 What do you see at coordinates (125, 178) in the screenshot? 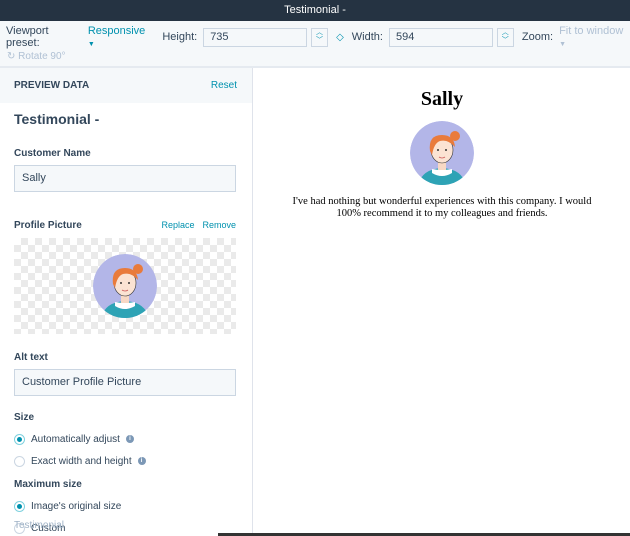
I see `customer-name-input: Sally` at bounding box center [125, 178].